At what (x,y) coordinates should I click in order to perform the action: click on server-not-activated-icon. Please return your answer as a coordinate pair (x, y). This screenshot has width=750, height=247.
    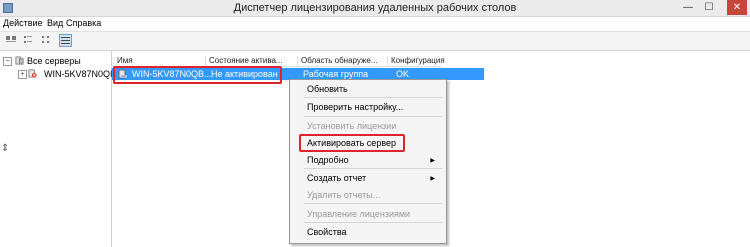
    Looking at the image, I should click on (32, 73).